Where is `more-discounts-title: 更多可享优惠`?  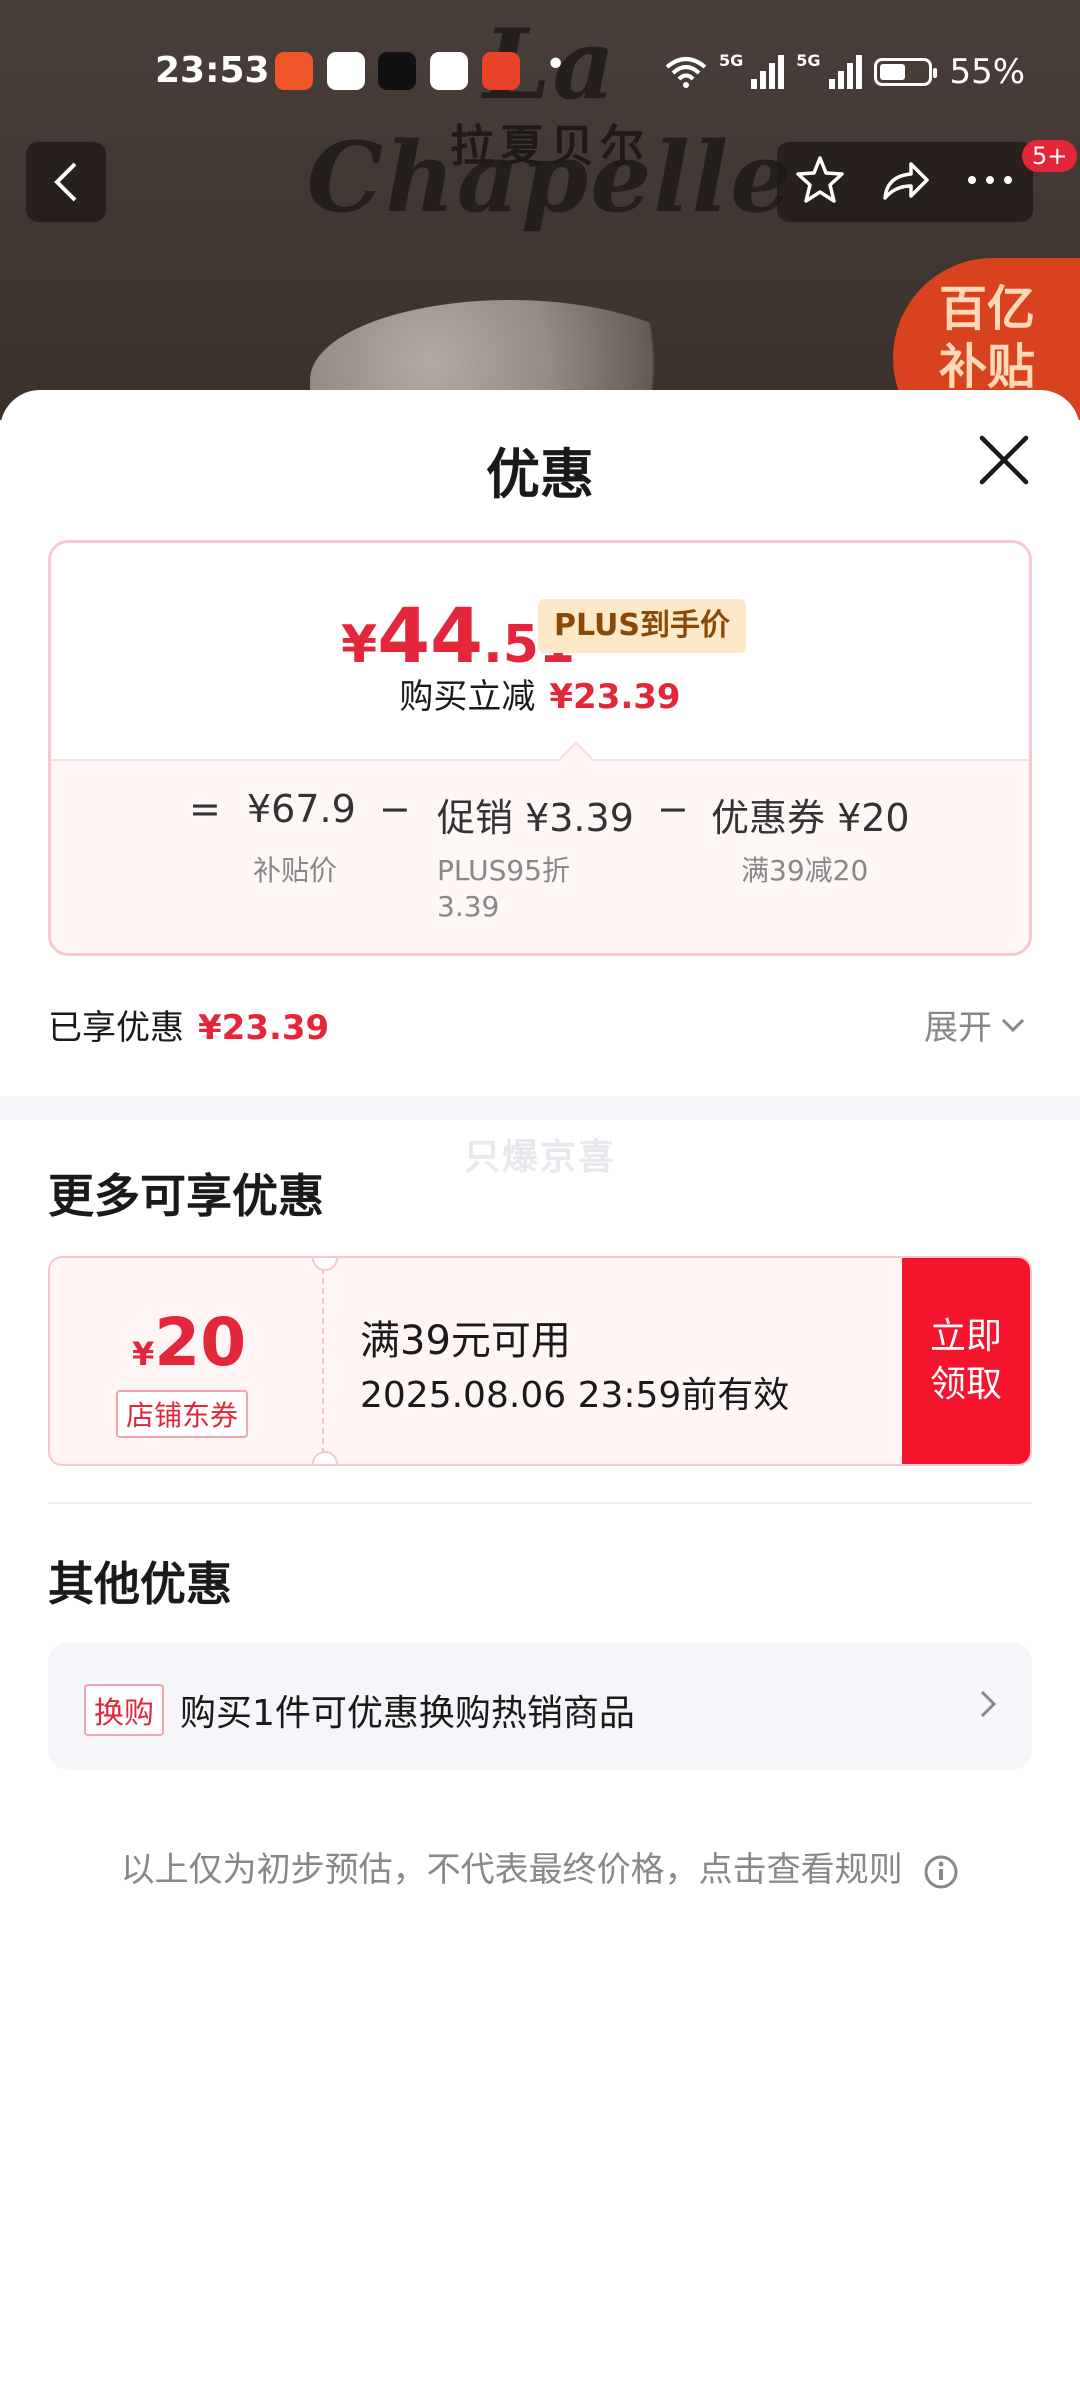
more-discounts-title: 更多可享优惠 is located at coordinates (186, 1196).